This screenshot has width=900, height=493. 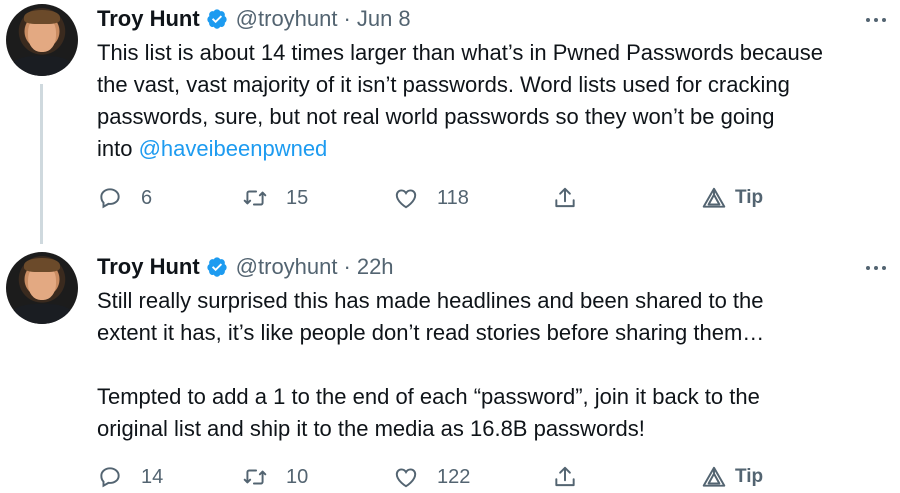 I want to click on retweet-count: 10, so click(x=297, y=476).